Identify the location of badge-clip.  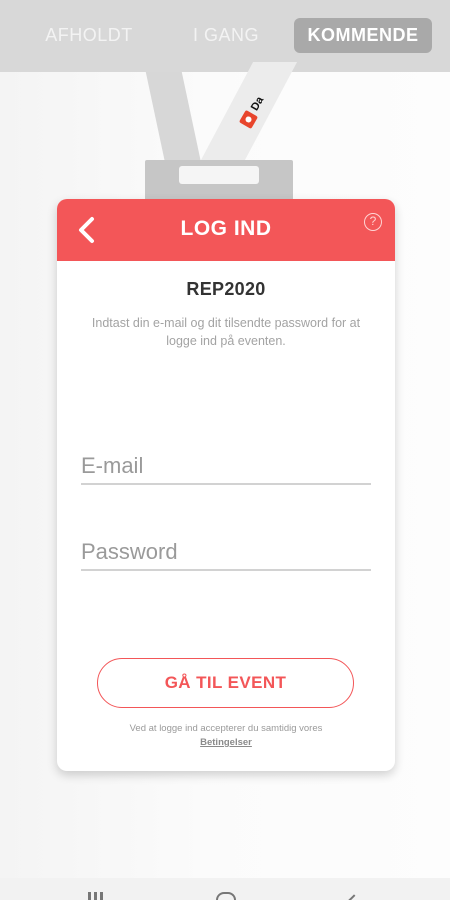
(219, 181).